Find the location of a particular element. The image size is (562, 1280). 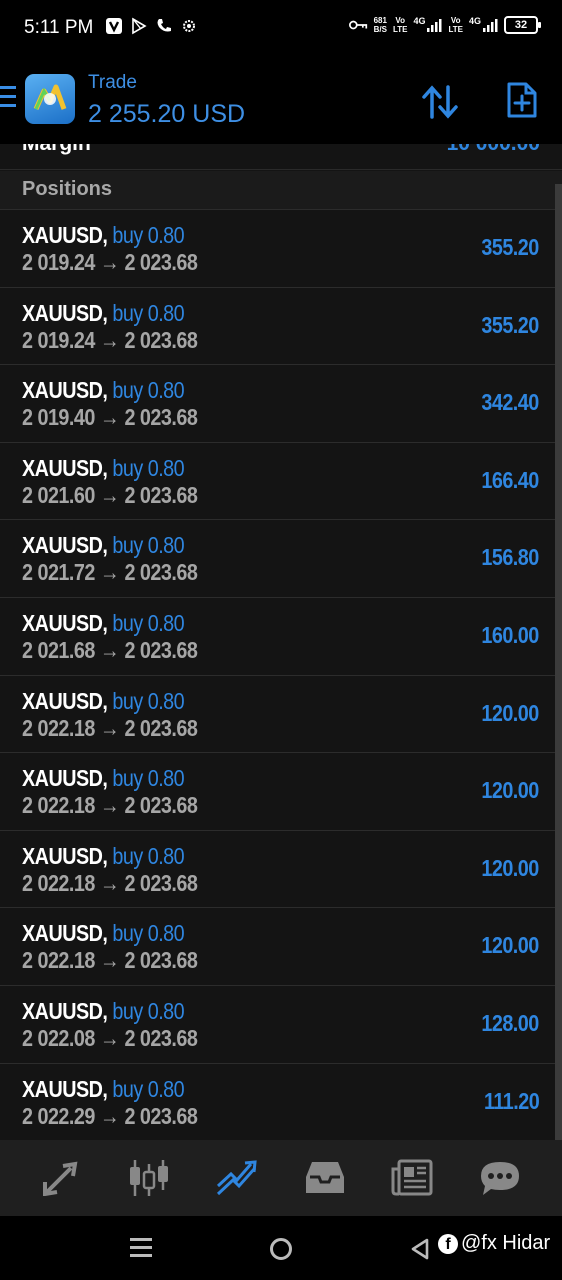

position-profit: 120.00 is located at coordinates (510, 945).